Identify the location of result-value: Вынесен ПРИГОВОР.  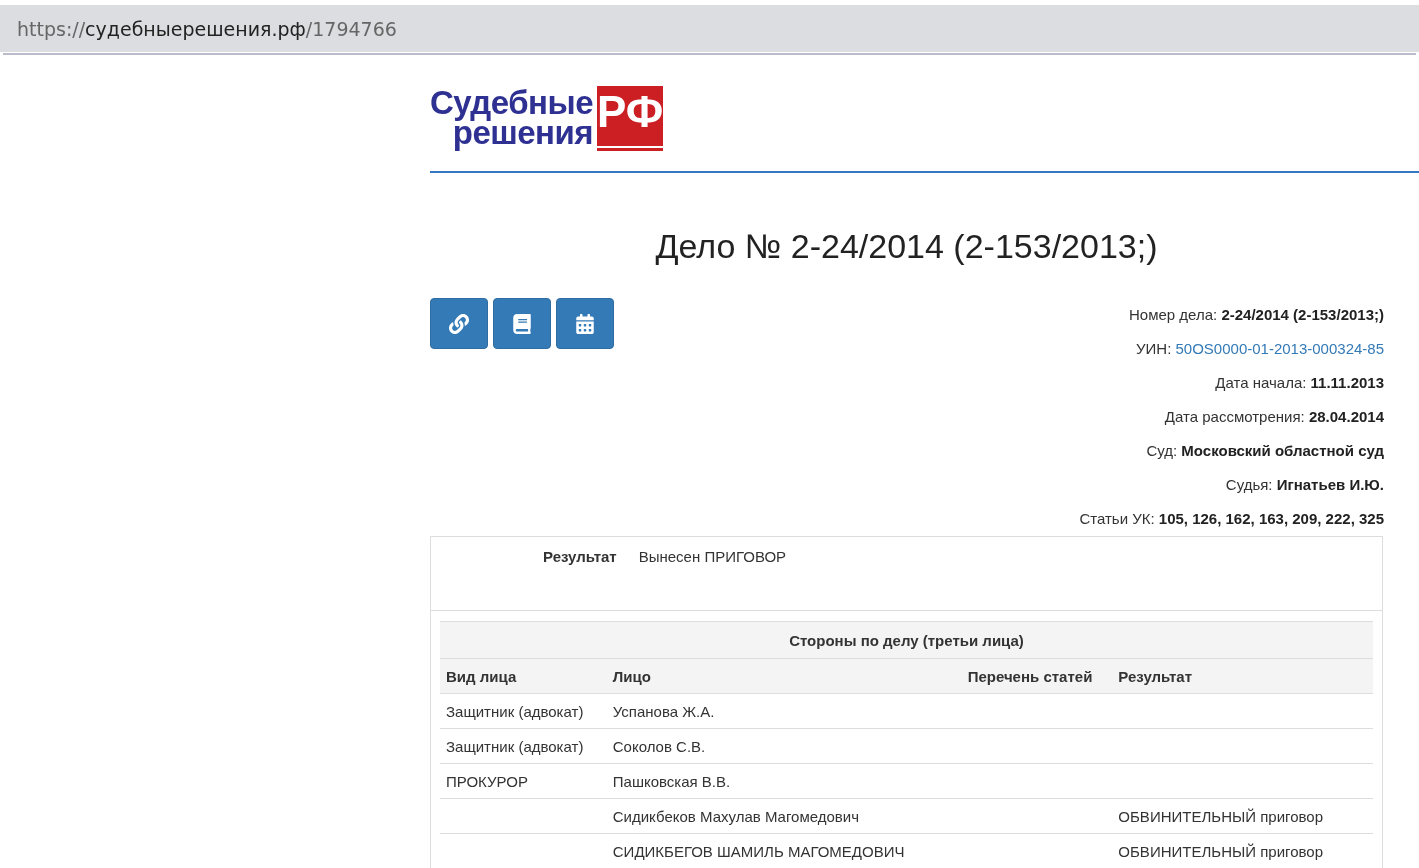
(712, 557).